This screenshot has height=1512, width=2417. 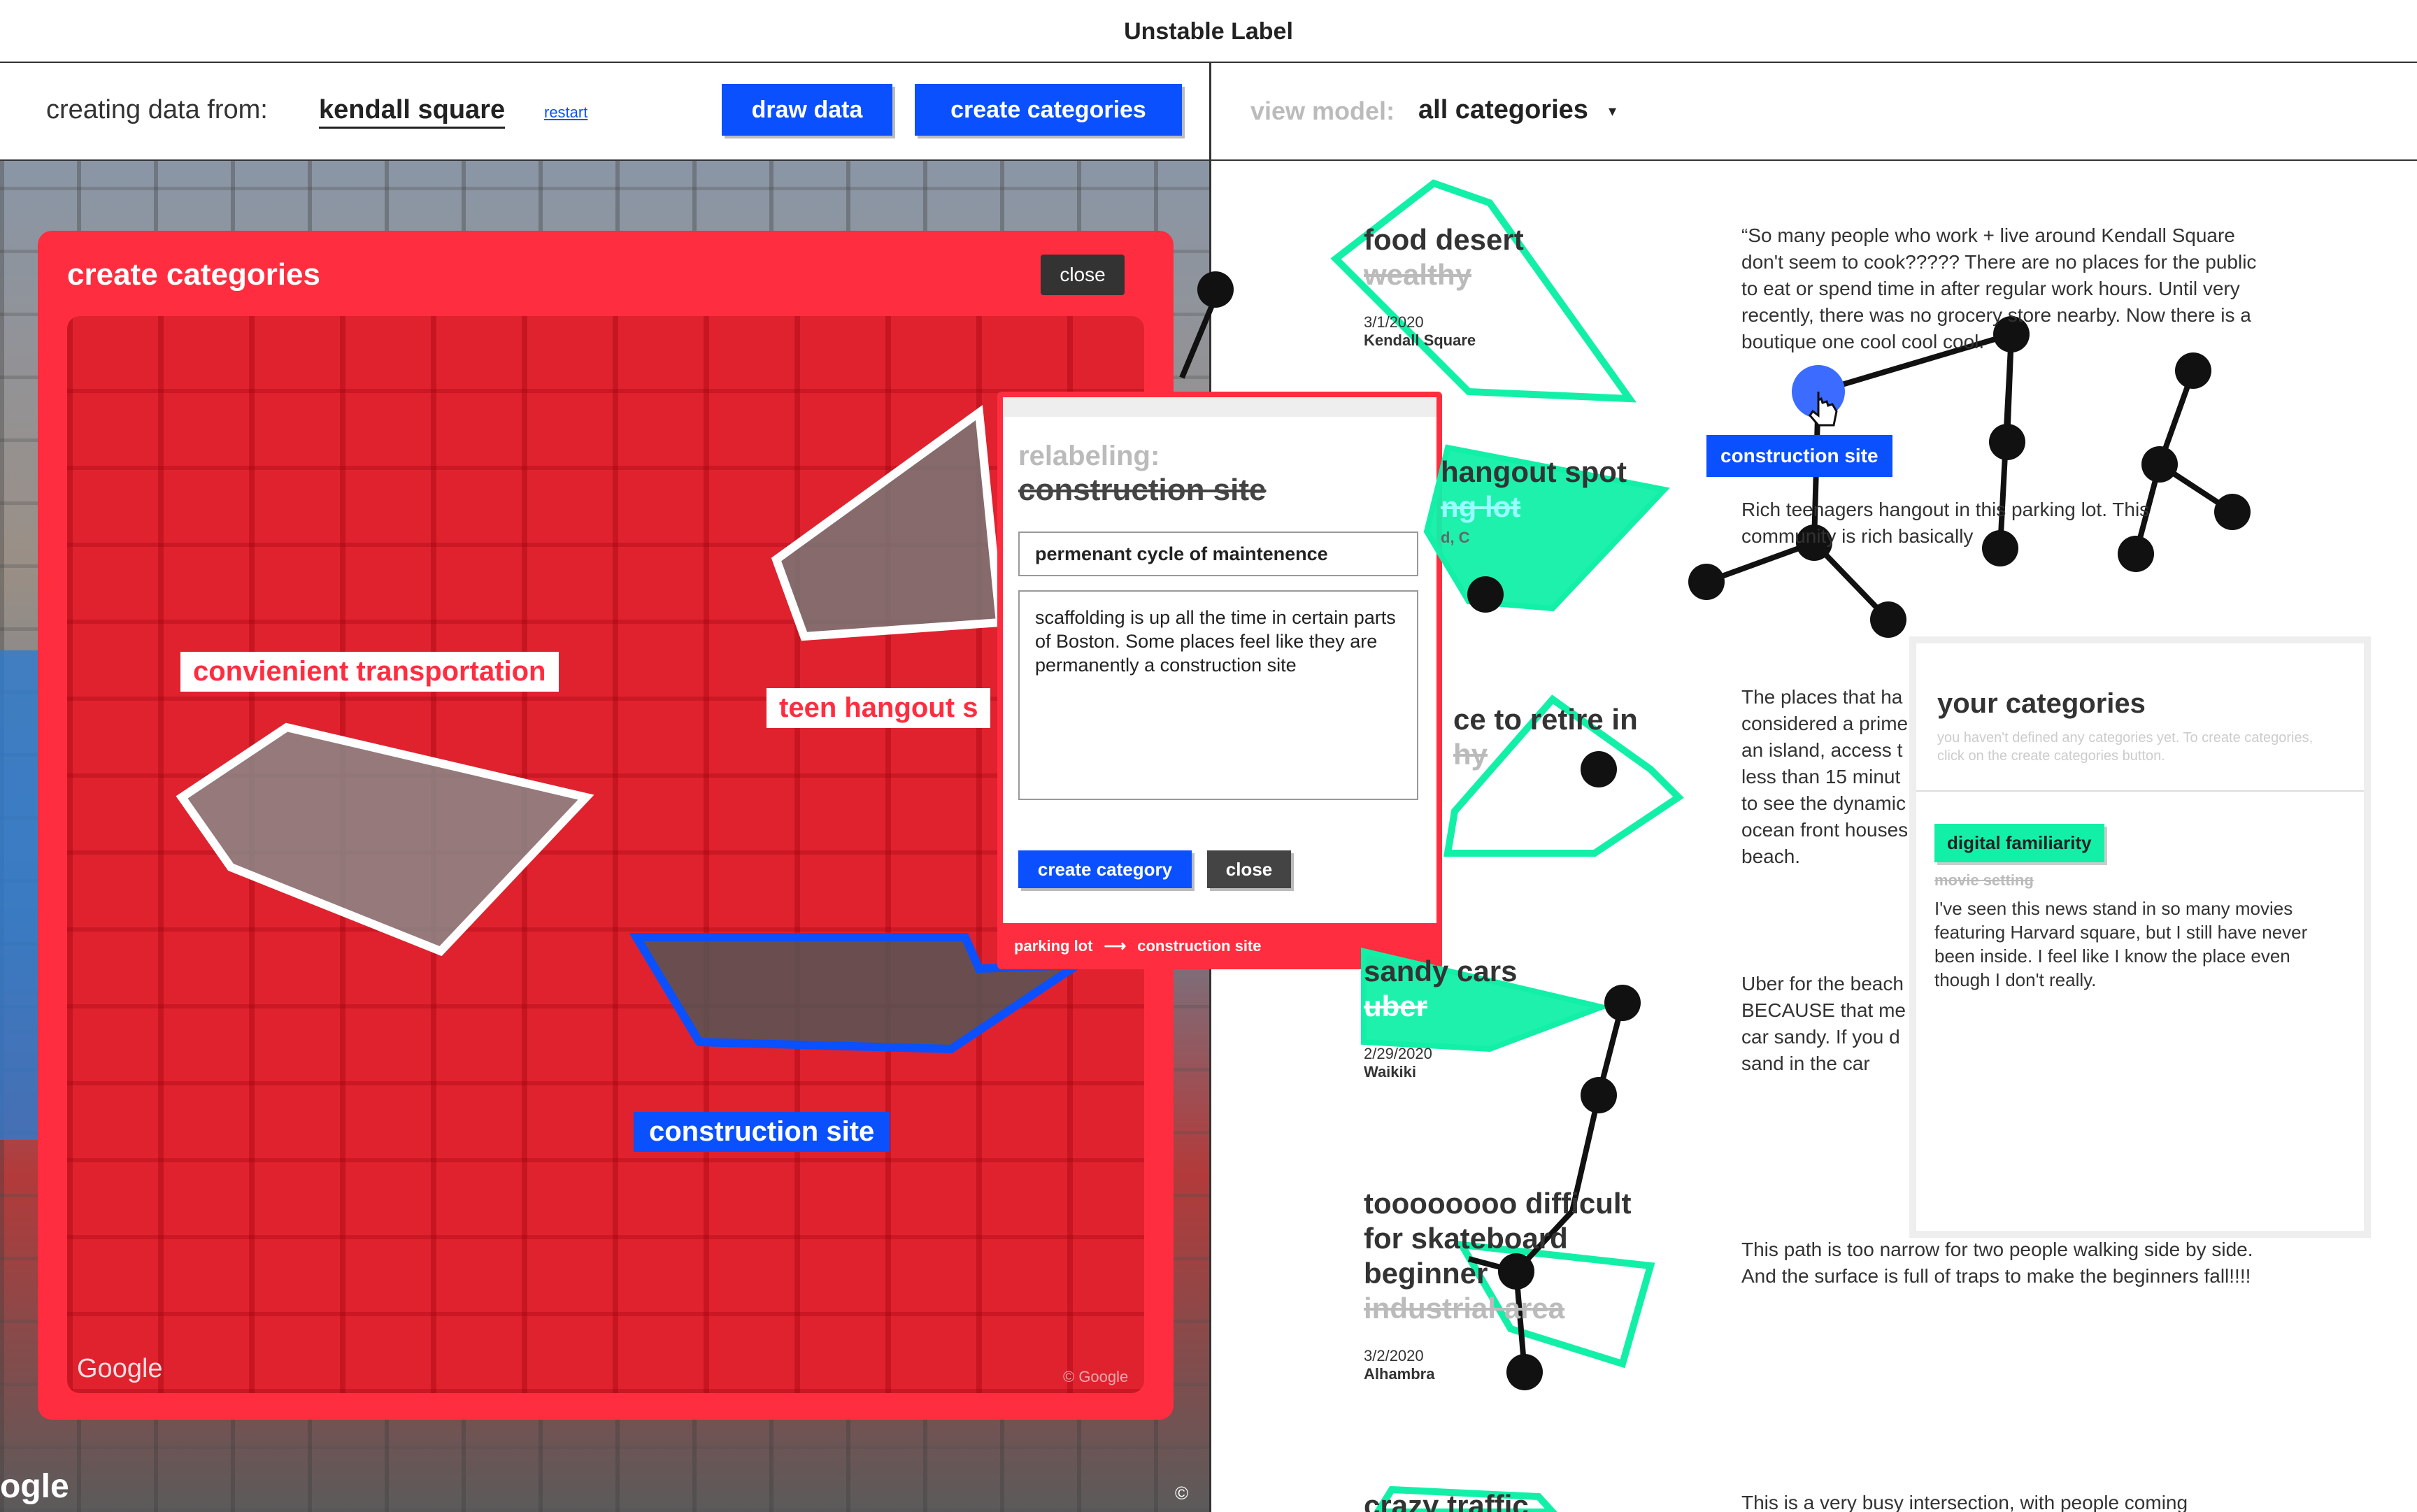 I want to click on divider, so click(x=2140, y=791).